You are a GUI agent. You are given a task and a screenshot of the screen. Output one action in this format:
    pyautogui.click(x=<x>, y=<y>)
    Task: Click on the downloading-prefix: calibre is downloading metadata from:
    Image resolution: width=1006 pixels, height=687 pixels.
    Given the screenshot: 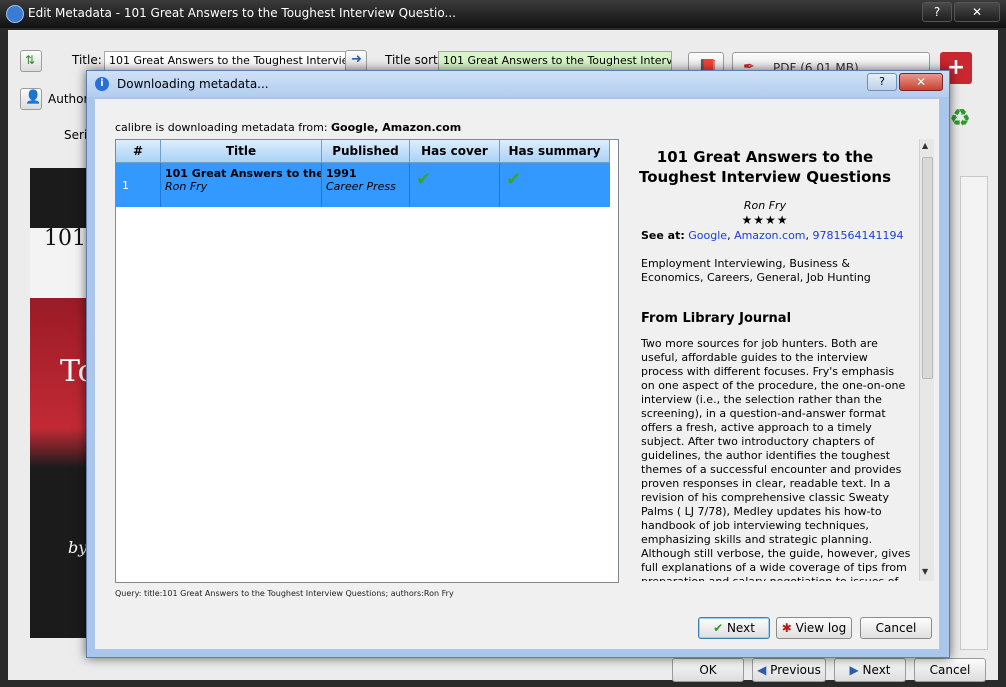 What is the action you would take?
    pyautogui.click(x=221, y=127)
    